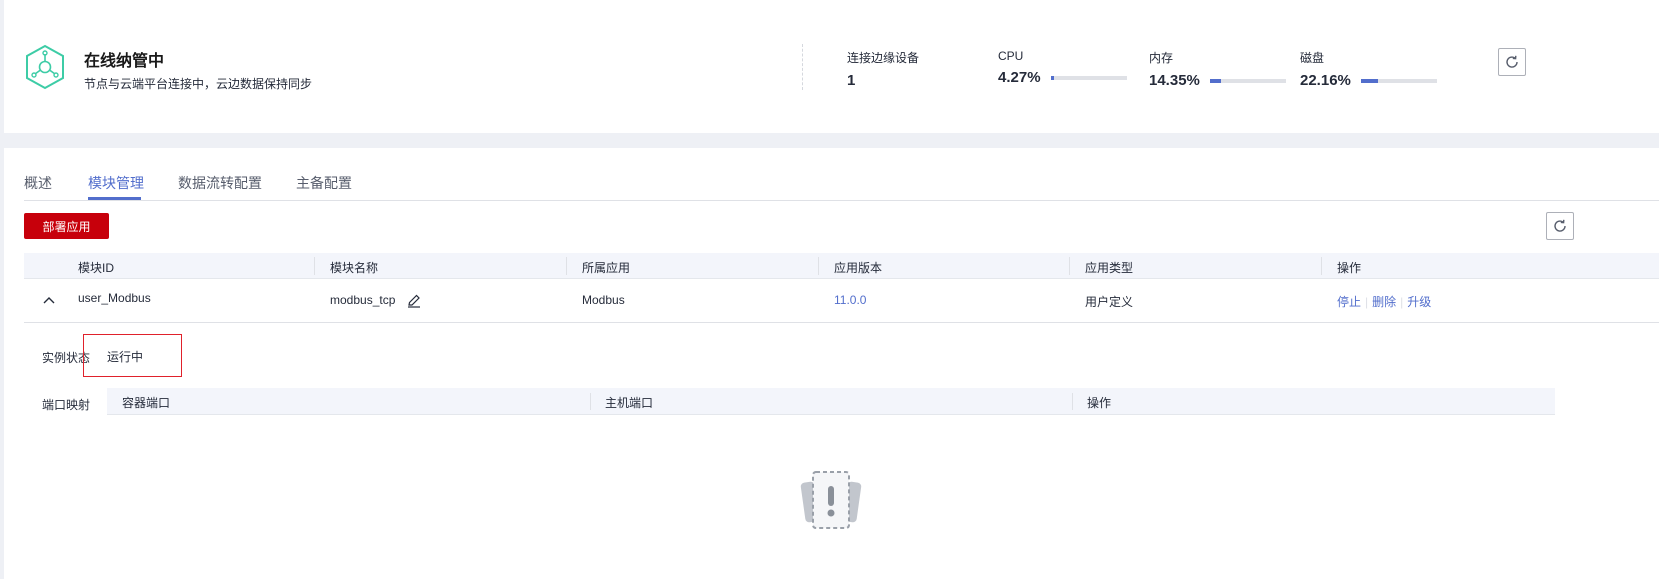 This screenshot has height=579, width=1659. I want to click on memory-usage-fill, so click(1215, 80).